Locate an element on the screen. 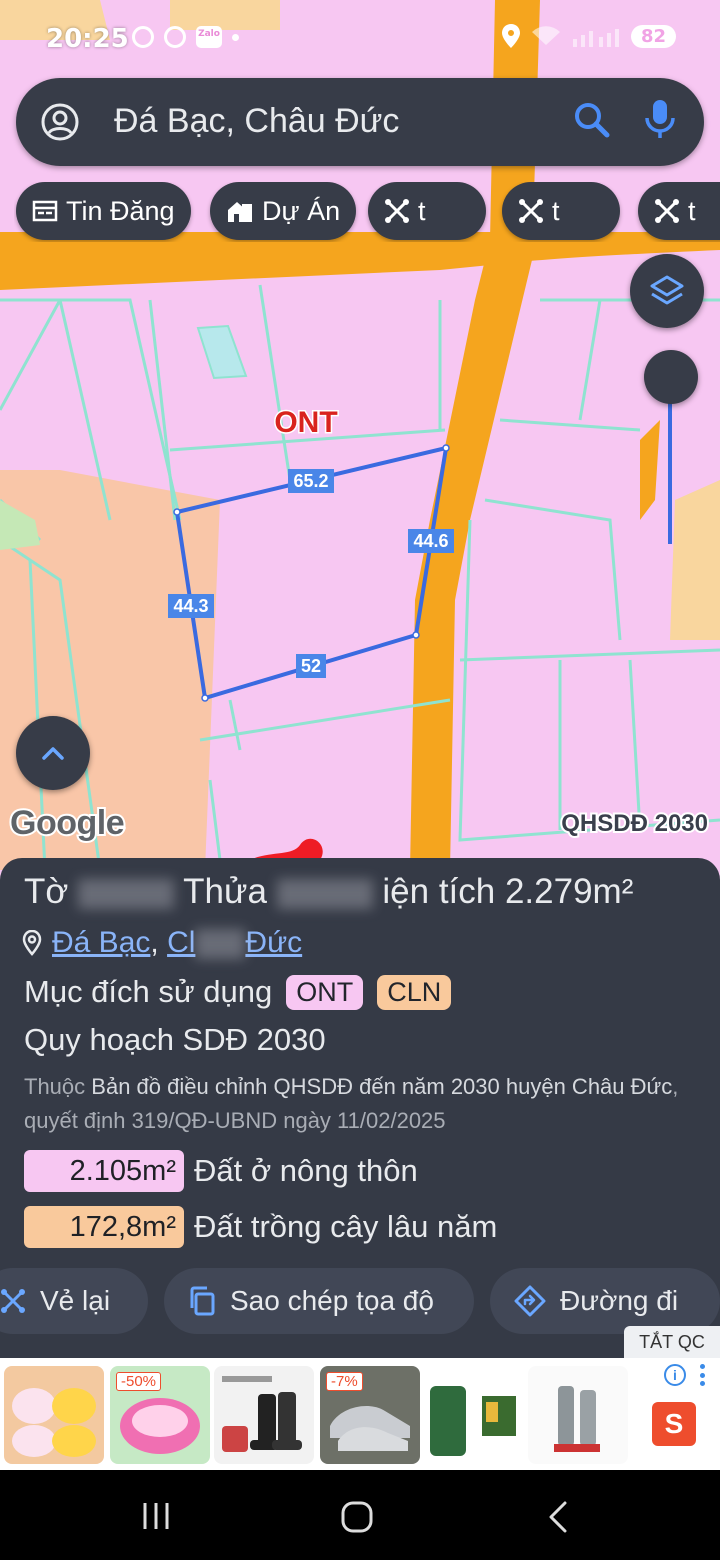 The width and height of the screenshot is (720, 1560). edge-label-right: 44.6 is located at coordinates (430, 541).